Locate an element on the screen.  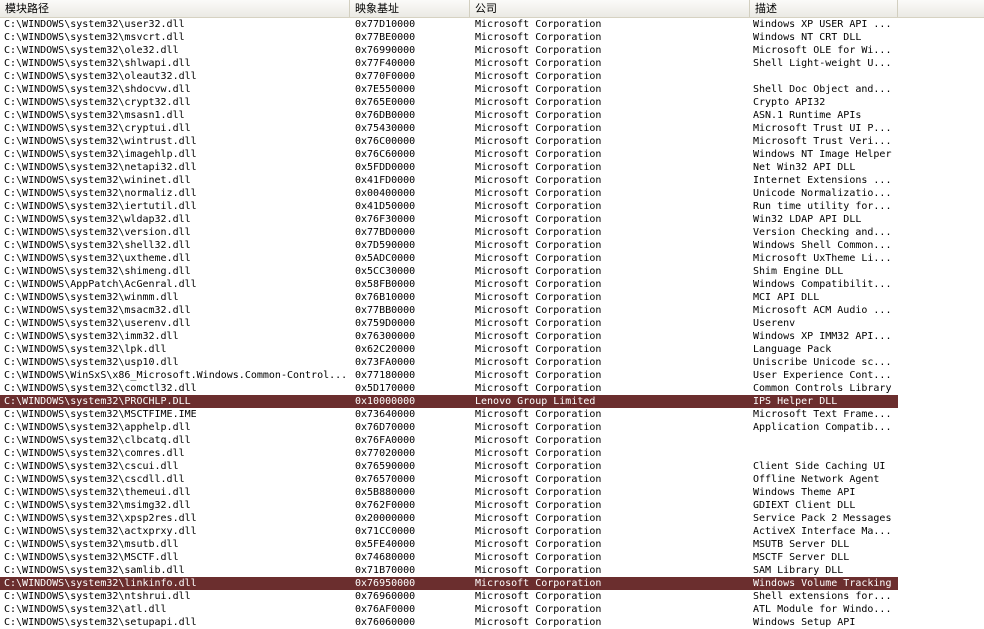
cell-base-address: 0x76D70000 is located at coordinates (385, 427).